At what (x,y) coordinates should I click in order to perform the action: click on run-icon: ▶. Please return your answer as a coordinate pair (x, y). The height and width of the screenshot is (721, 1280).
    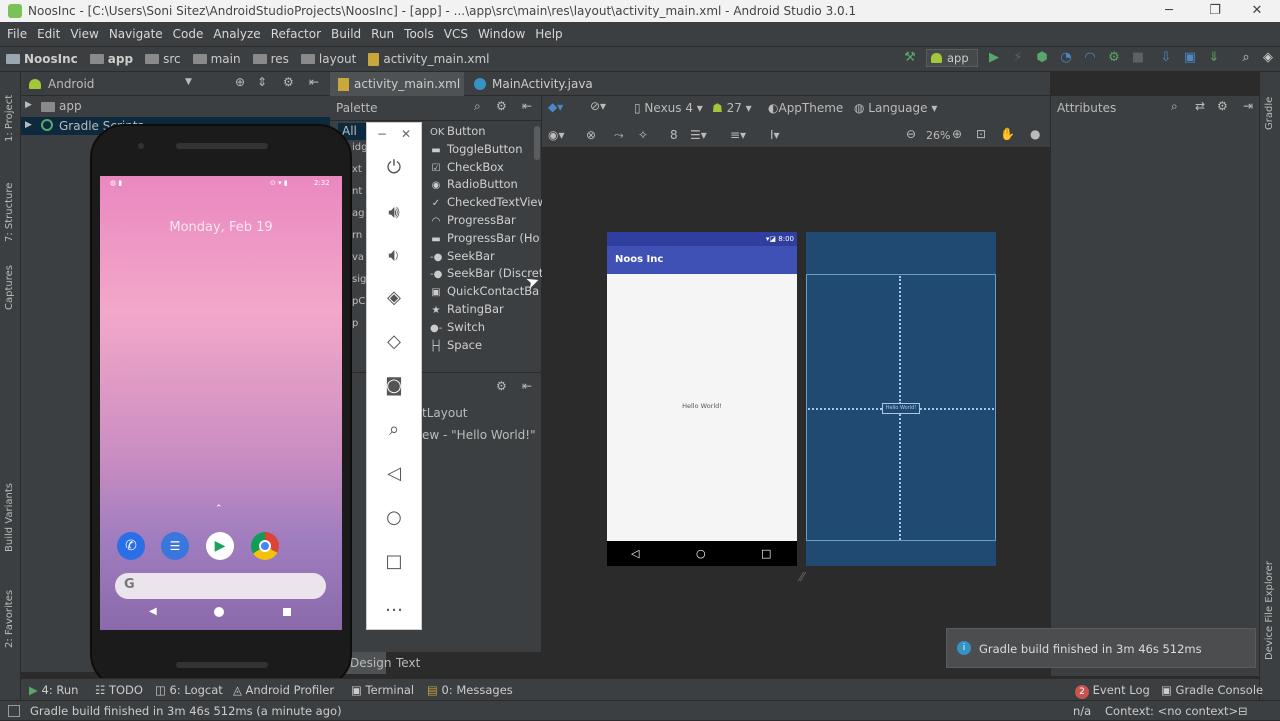
    Looking at the image, I should click on (994, 58).